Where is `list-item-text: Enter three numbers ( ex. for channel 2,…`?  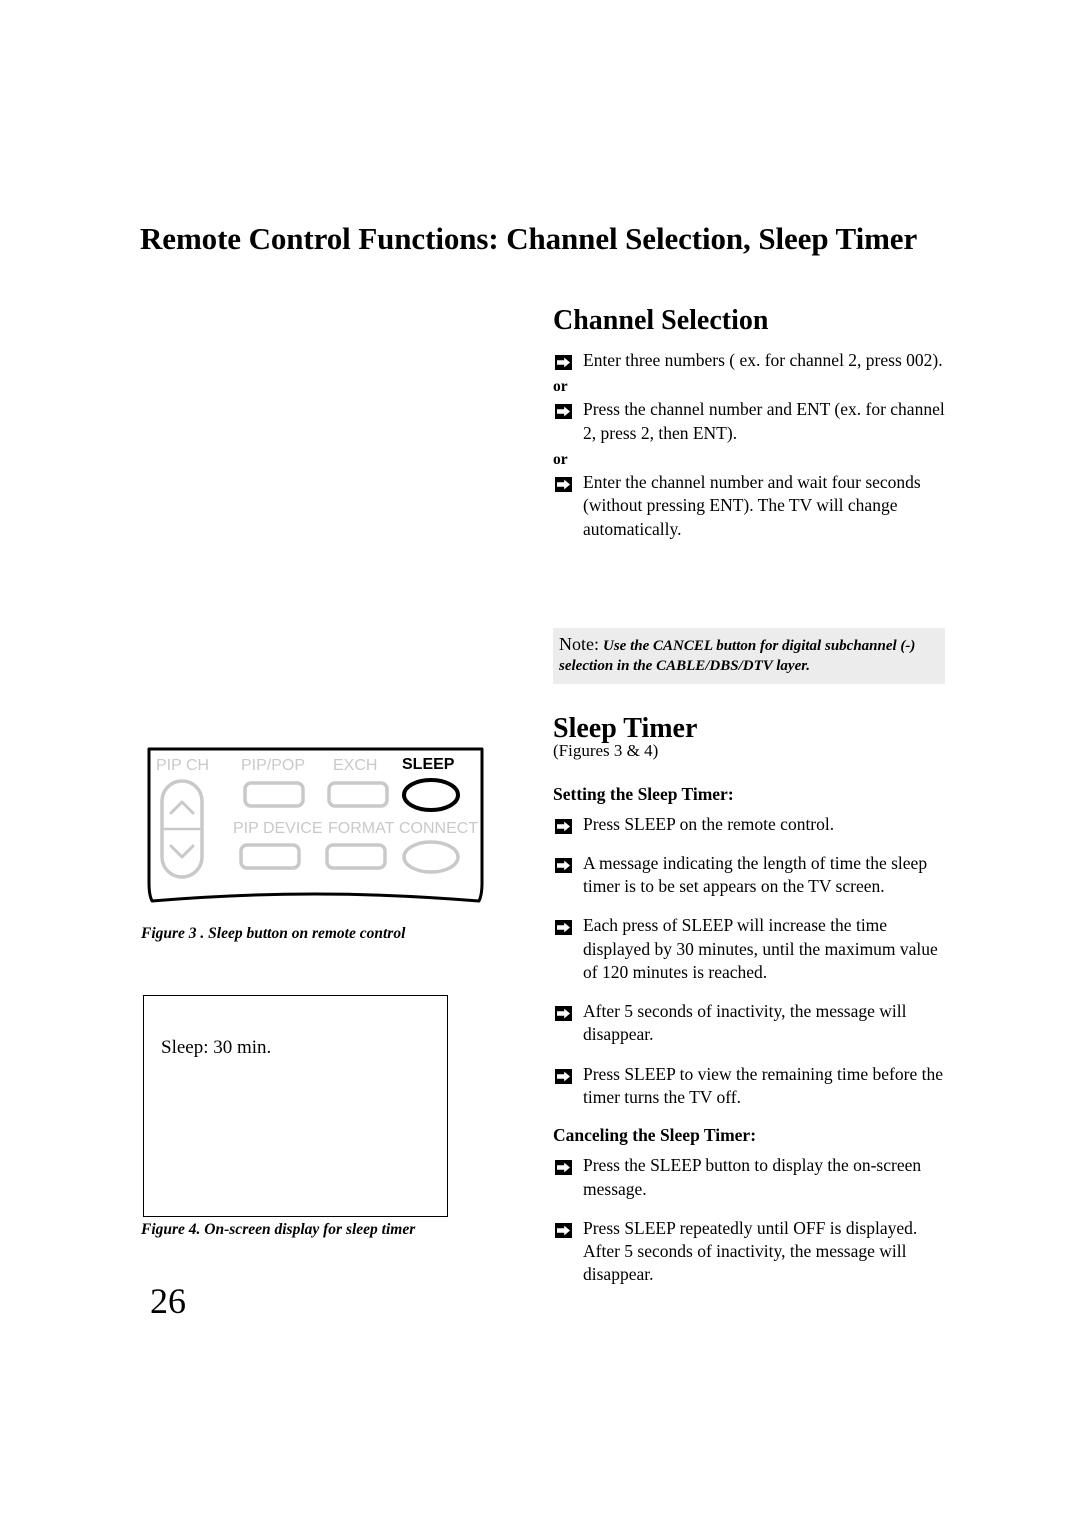
list-item-text: Enter three numbers ( ex. for channel 2,… is located at coordinates (763, 360).